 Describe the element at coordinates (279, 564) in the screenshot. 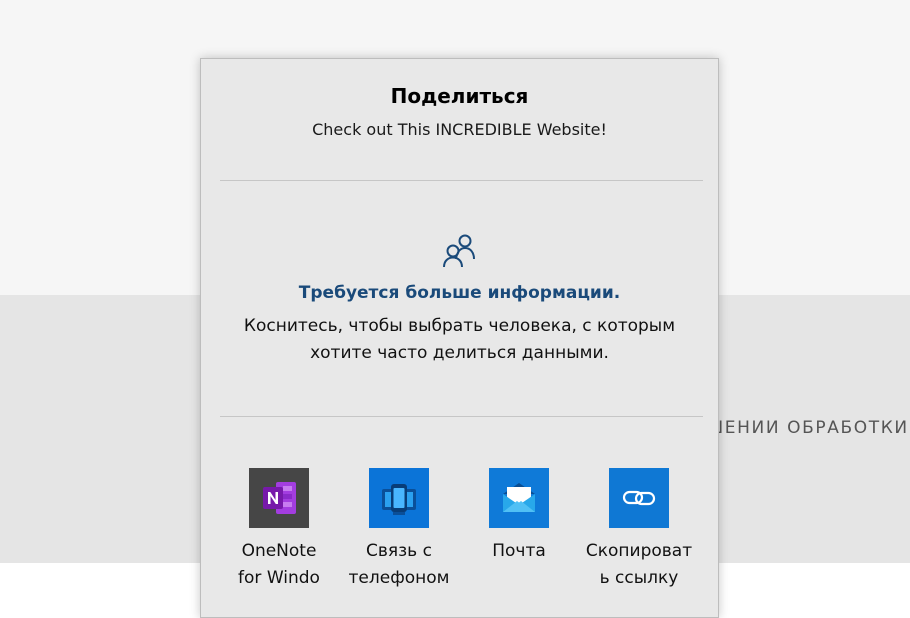

I see `app-label: OneNote for Windo` at that location.